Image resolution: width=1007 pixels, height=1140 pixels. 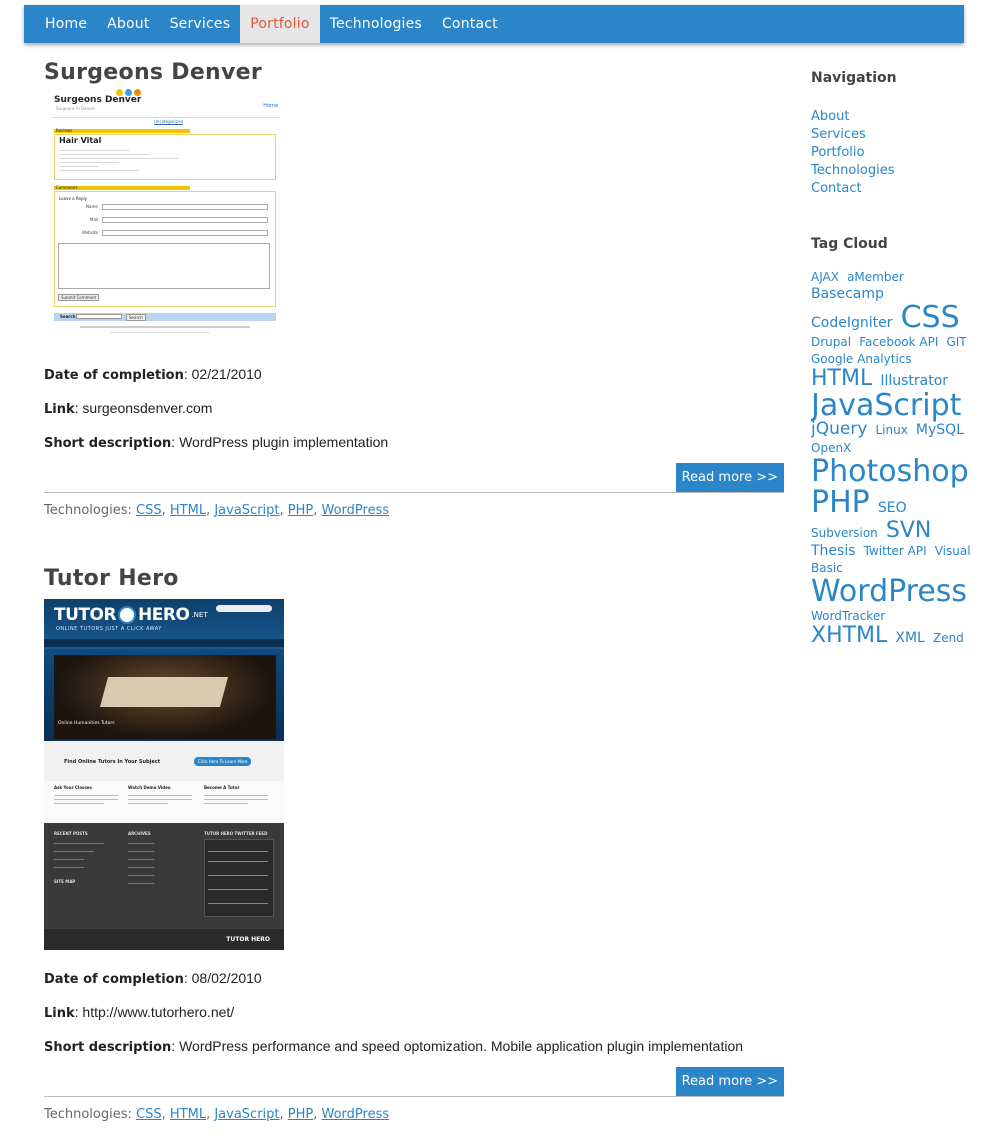 What do you see at coordinates (153, 374) in the screenshot?
I see `completion-date-row: Date of completion: 02/21/2010` at bounding box center [153, 374].